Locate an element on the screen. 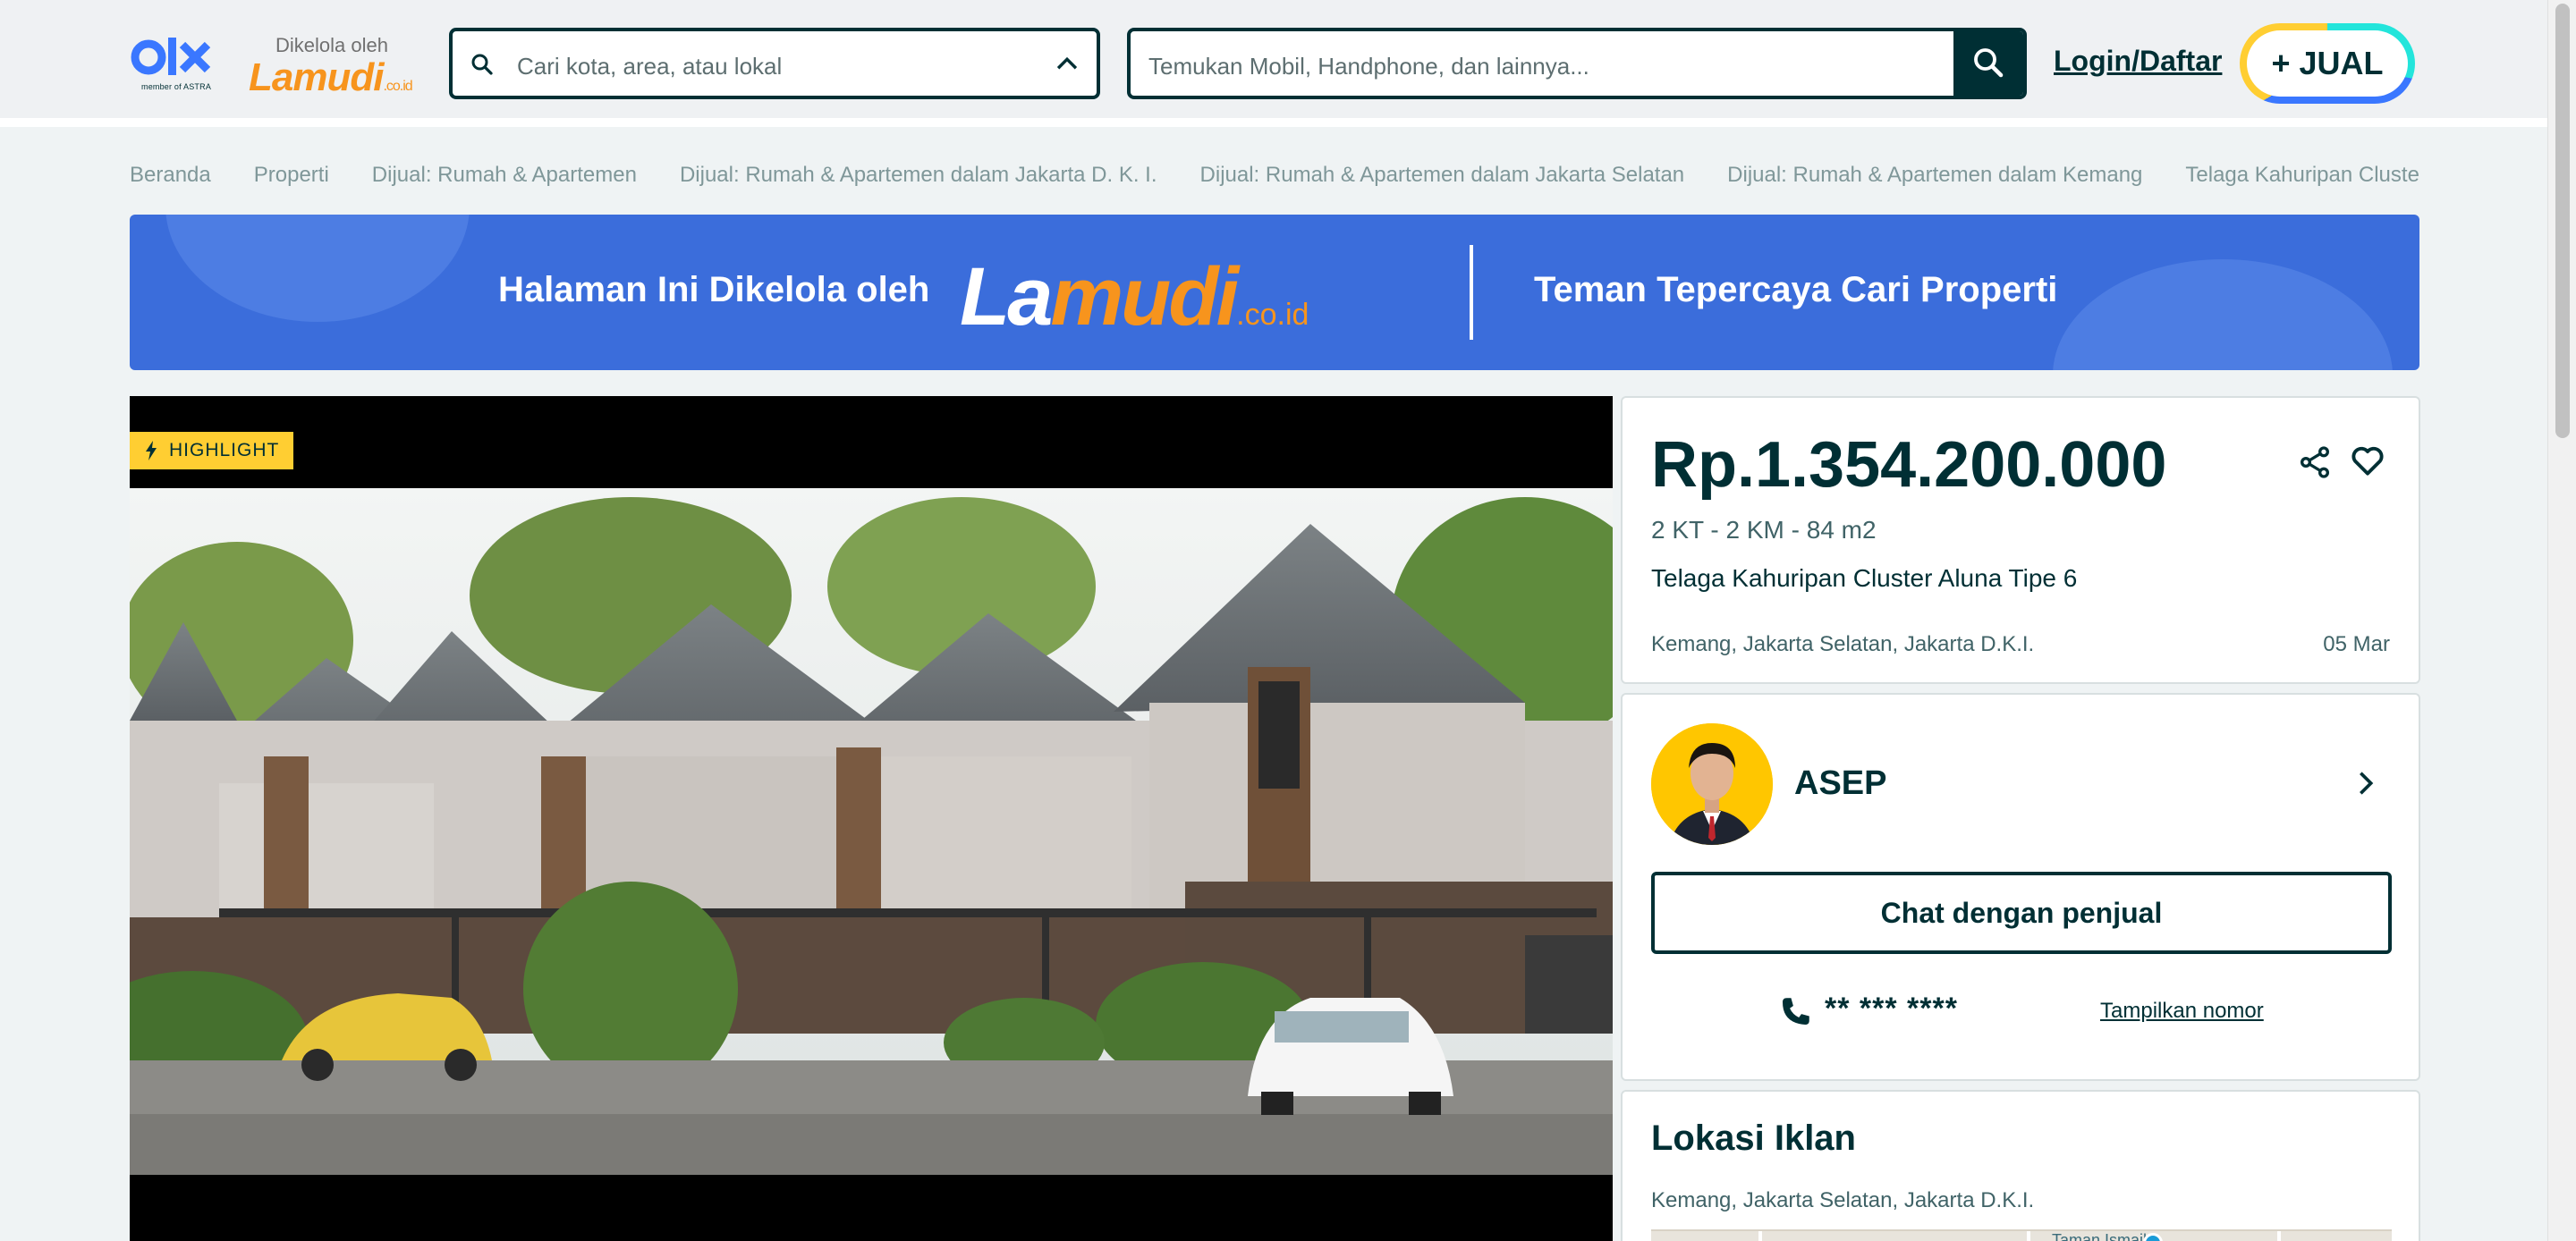 This screenshot has width=2576, height=1241. sell-button-label: + JUAL is located at coordinates (2327, 63).